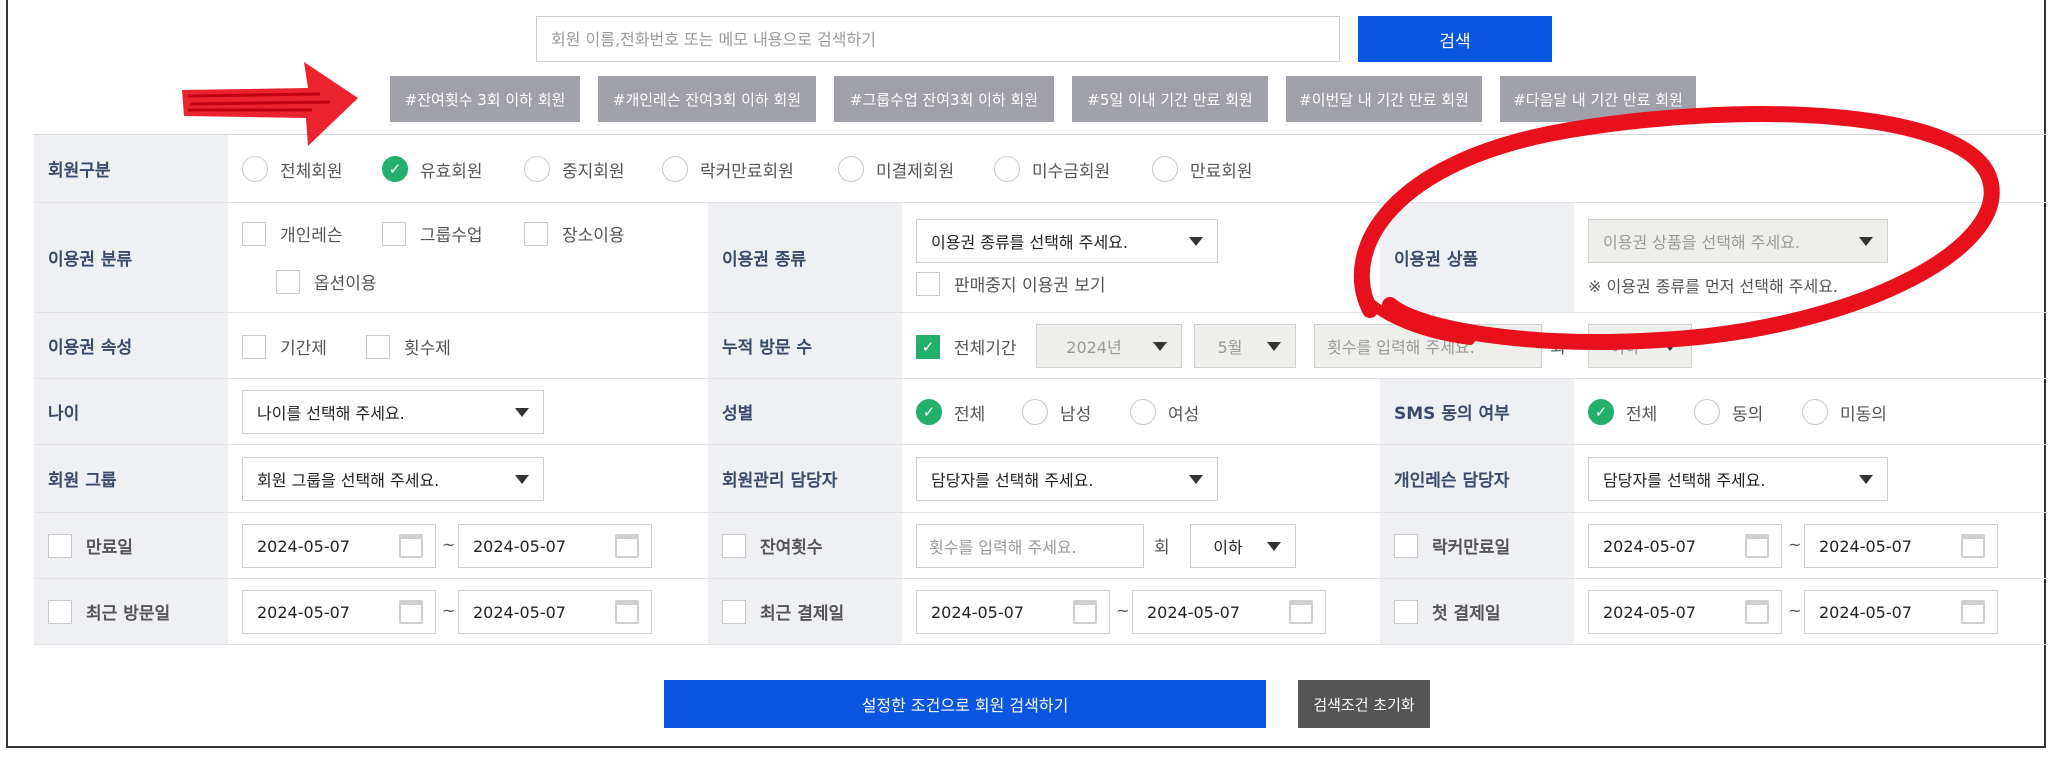 The width and height of the screenshot is (2048, 759). I want to click on check-first-payment: 첫 결제일, so click(1447, 611).